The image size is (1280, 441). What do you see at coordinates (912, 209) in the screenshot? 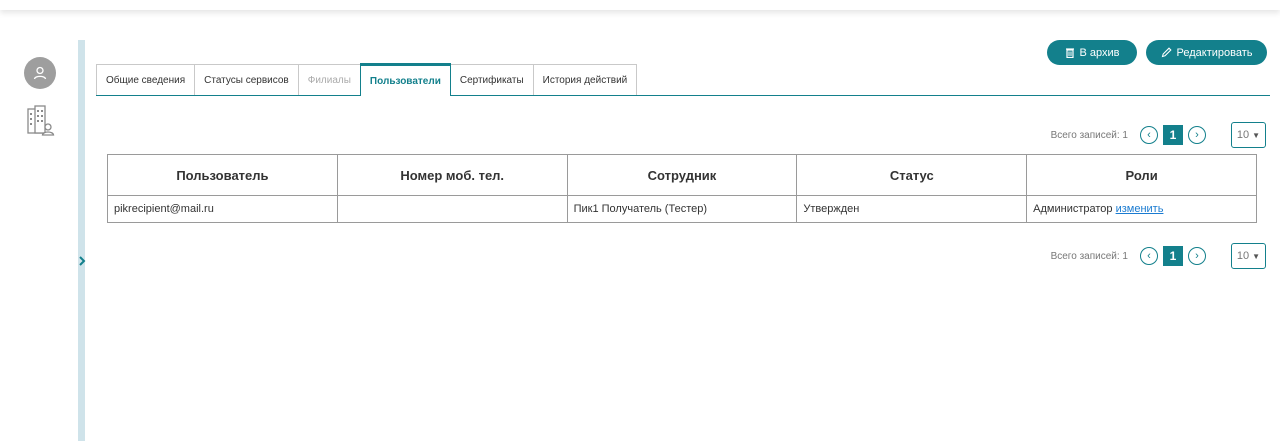
I see `cell-status: Утвержден` at bounding box center [912, 209].